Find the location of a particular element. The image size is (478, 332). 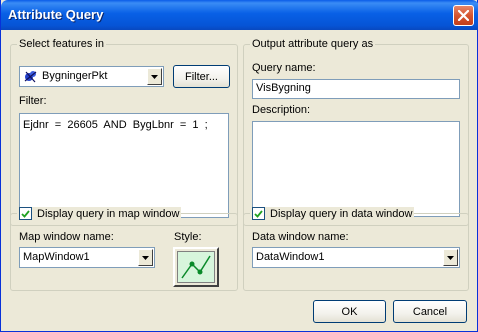

map-window-value: MapWindow1 is located at coordinates (56, 257).